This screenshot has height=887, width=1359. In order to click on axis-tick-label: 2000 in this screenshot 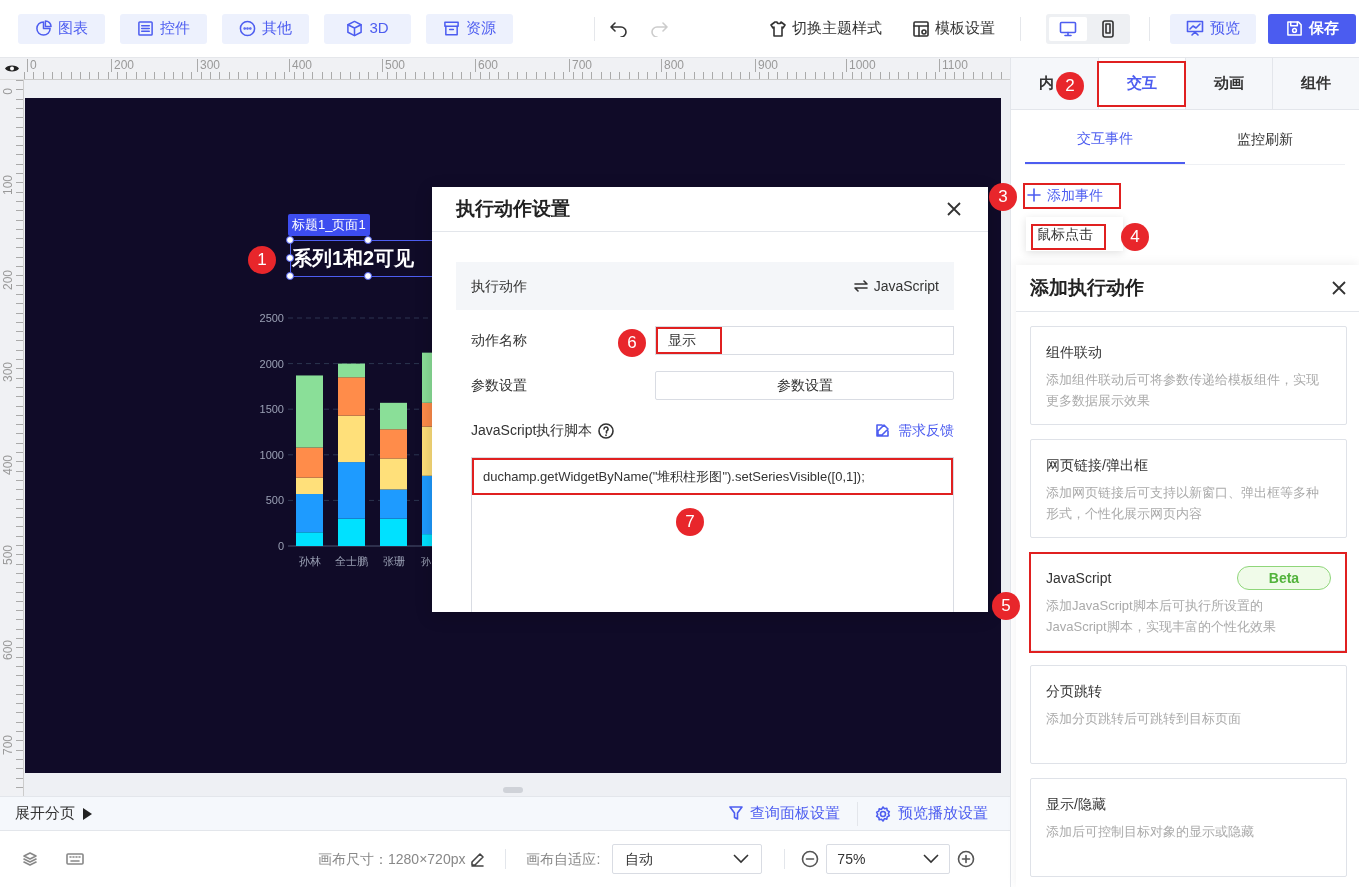, I will do `click(271, 363)`.